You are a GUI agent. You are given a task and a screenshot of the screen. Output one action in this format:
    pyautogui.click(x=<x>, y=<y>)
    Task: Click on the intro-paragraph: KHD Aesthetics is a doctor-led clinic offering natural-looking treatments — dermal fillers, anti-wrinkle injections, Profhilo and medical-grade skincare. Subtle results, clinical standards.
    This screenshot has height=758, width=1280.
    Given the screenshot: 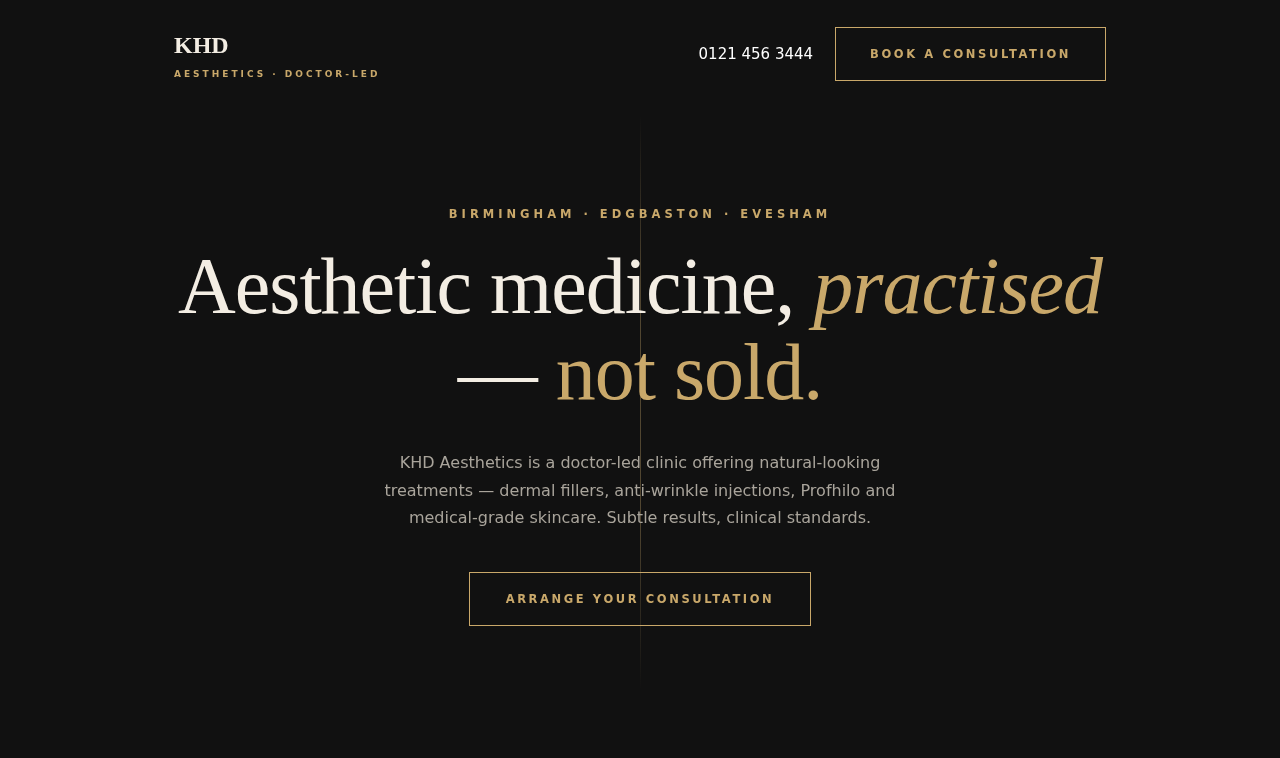 What is the action you would take?
    pyautogui.click(x=640, y=490)
    